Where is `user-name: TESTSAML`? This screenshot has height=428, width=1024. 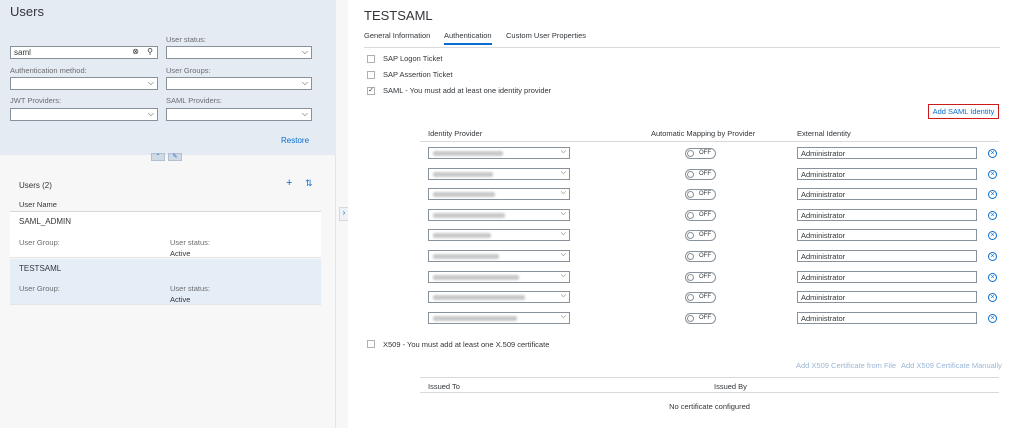 user-name: TESTSAML is located at coordinates (40, 268).